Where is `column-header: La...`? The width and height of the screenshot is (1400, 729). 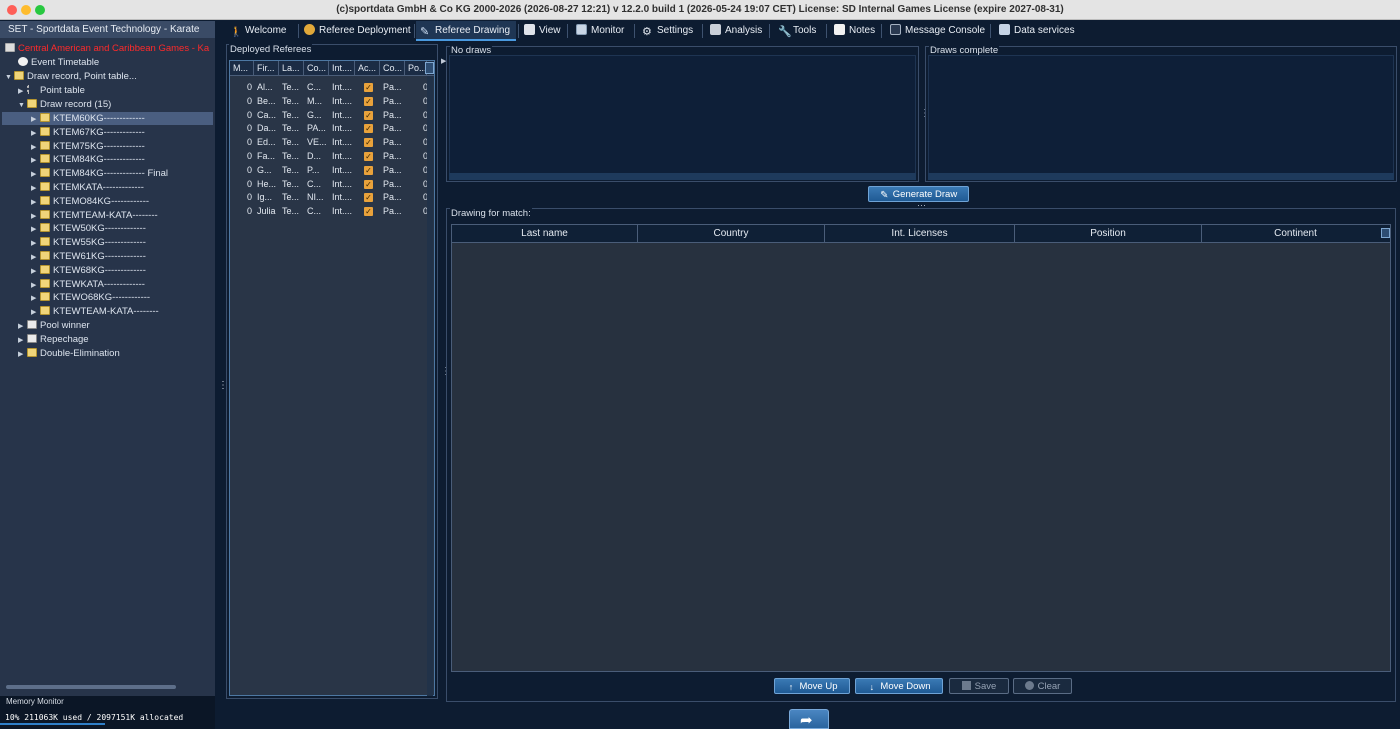
column-header: La... is located at coordinates (291, 68).